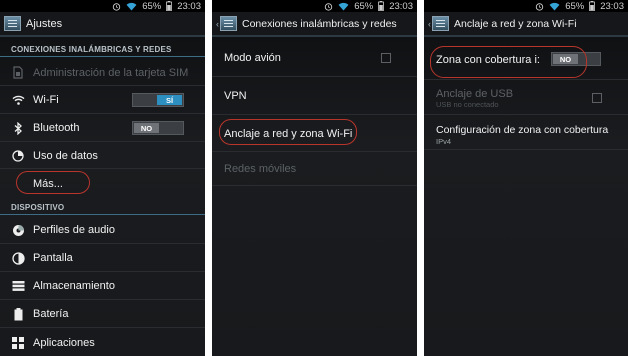 Image resolution: width=628 pixels, height=356 pixels. Describe the element at coordinates (111, 72) in the screenshot. I see `sim-label: Administración de la tarjeta SIM` at that location.